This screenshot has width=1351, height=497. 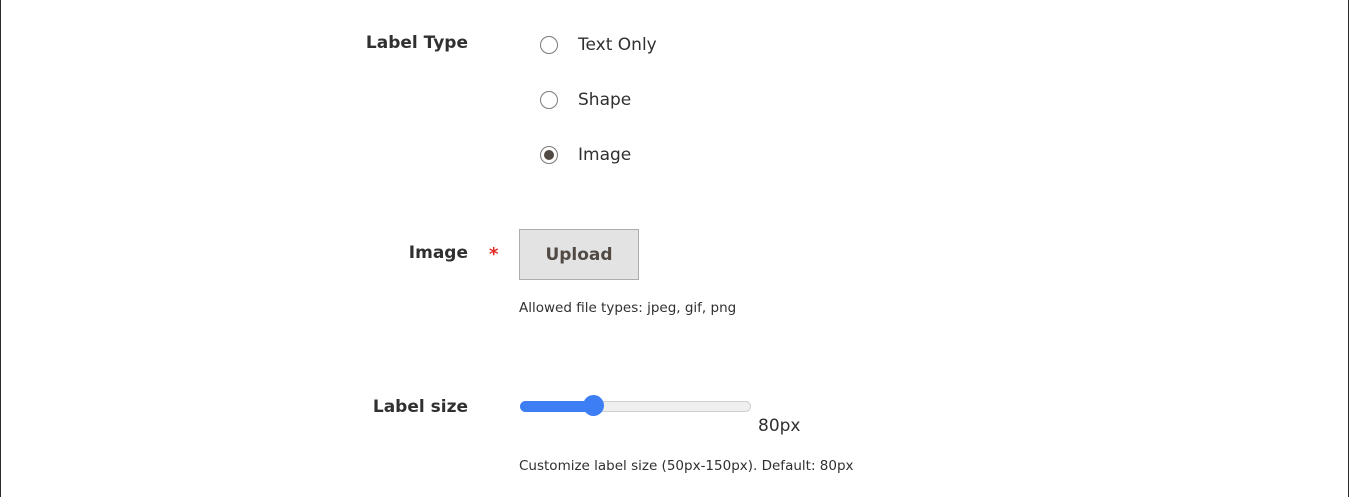 I want to click on required-mark: *, so click(x=494, y=254).